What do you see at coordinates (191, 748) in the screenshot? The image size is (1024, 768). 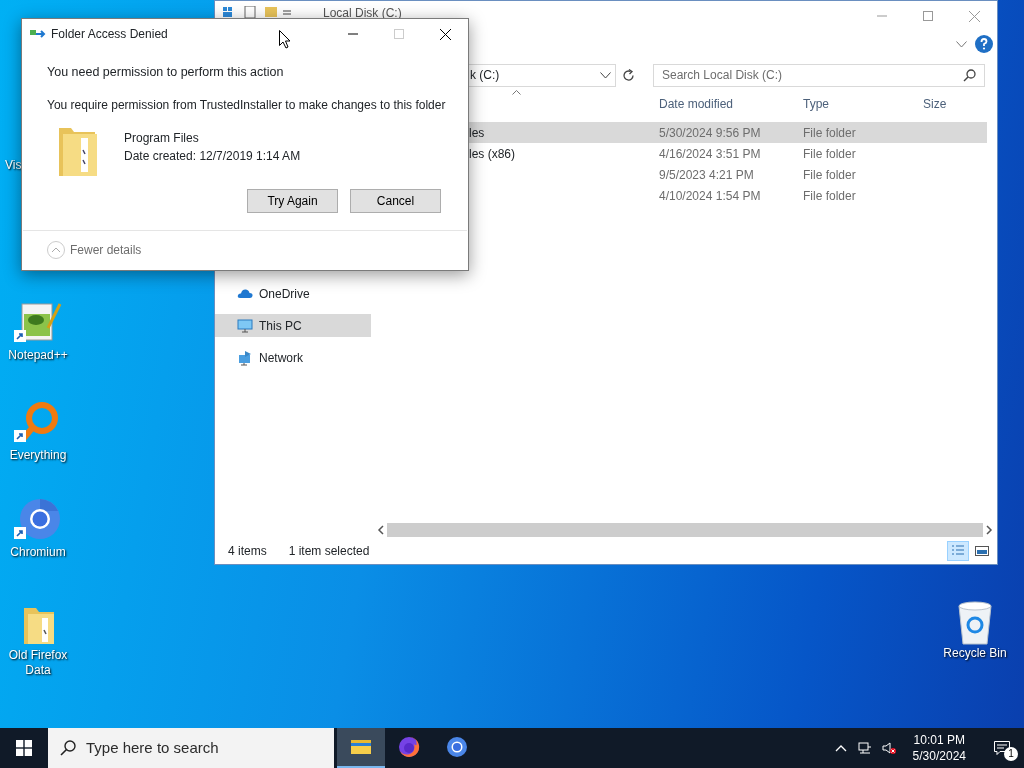 I see `taskbar-search-field: Type here to search` at bounding box center [191, 748].